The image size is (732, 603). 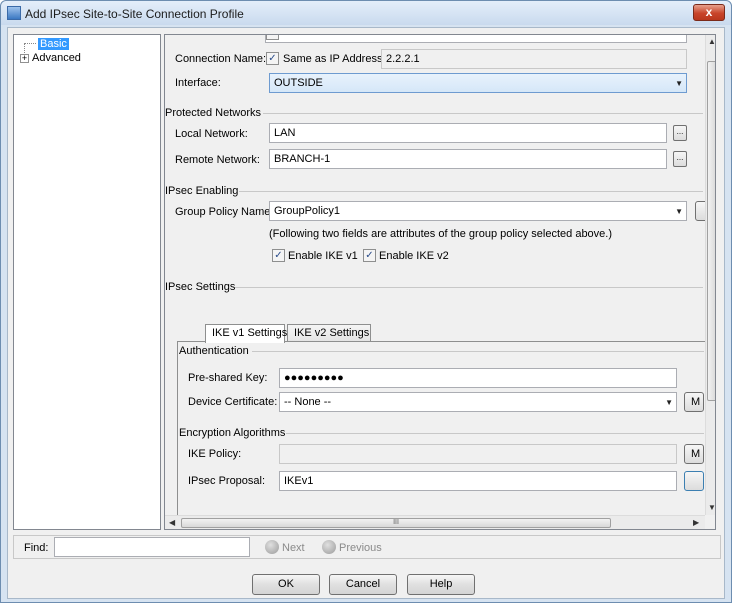 I want to click on find-label: Find:, so click(x=36, y=548).